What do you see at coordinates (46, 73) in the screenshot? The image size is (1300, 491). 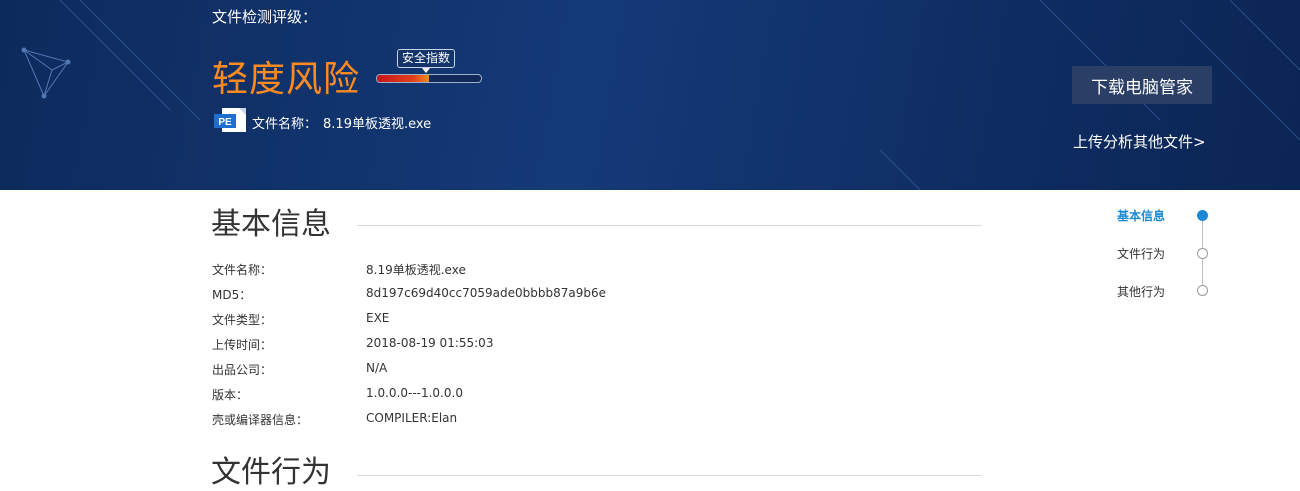 I see `polygon-logo-icon` at bounding box center [46, 73].